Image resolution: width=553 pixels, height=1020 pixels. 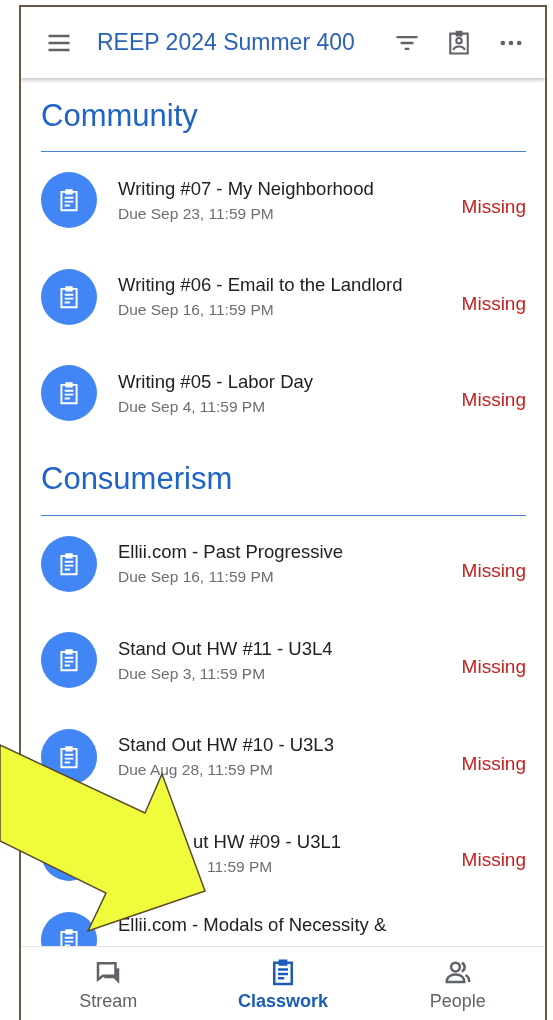 I want to click on topic-heading: Community, so click(x=119, y=115).